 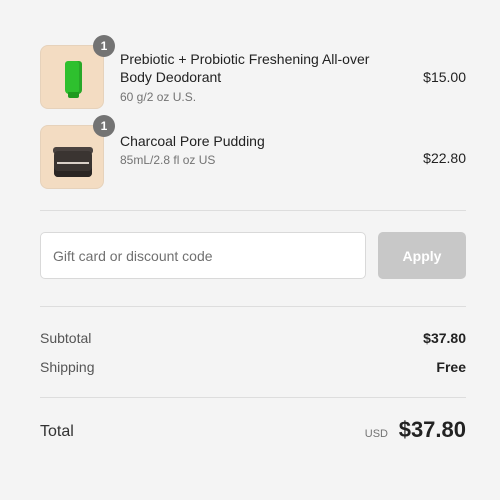 I want to click on subtotal-value: $37.80, so click(x=444, y=338).